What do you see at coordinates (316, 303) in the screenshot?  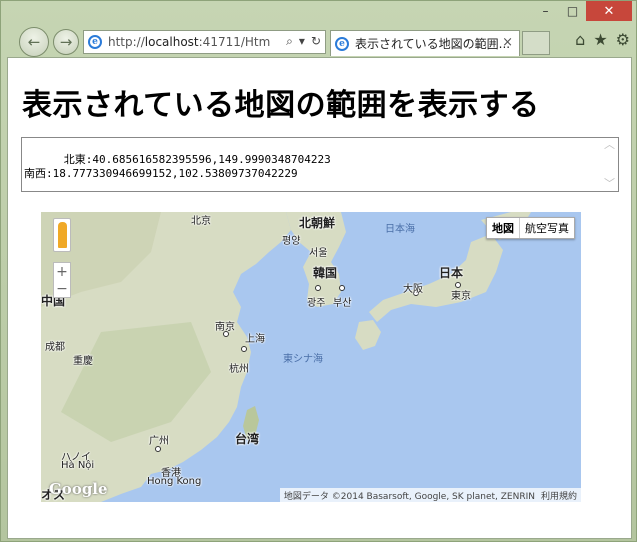 I see `label-gwangju: 광주` at bounding box center [316, 303].